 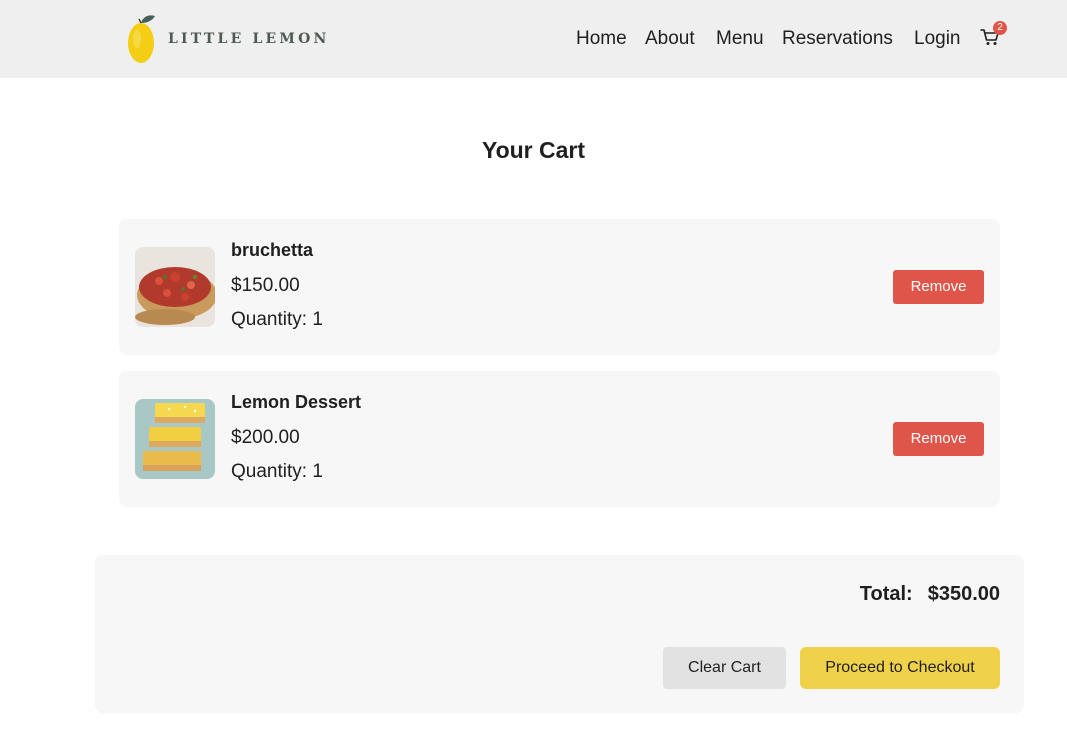 I want to click on nav-link-about: About, so click(x=670, y=39).